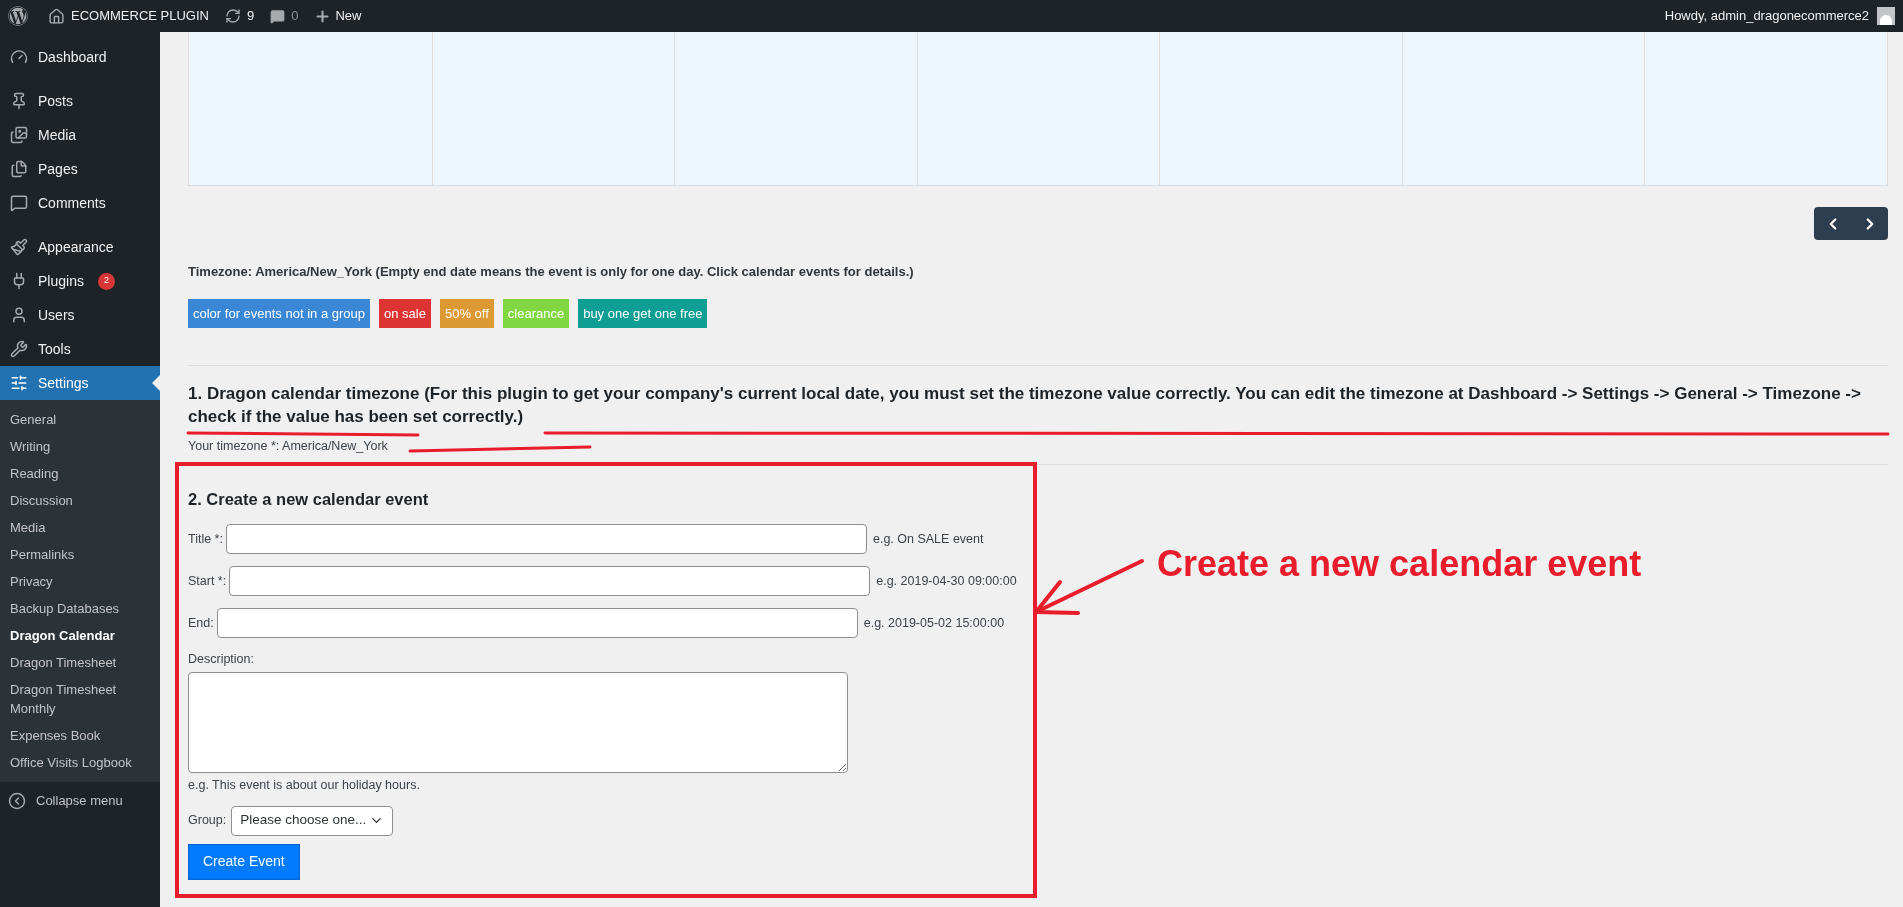 Image resolution: width=1903 pixels, height=907 pixels. I want to click on wordpress-logo-icon, so click(18, 16).